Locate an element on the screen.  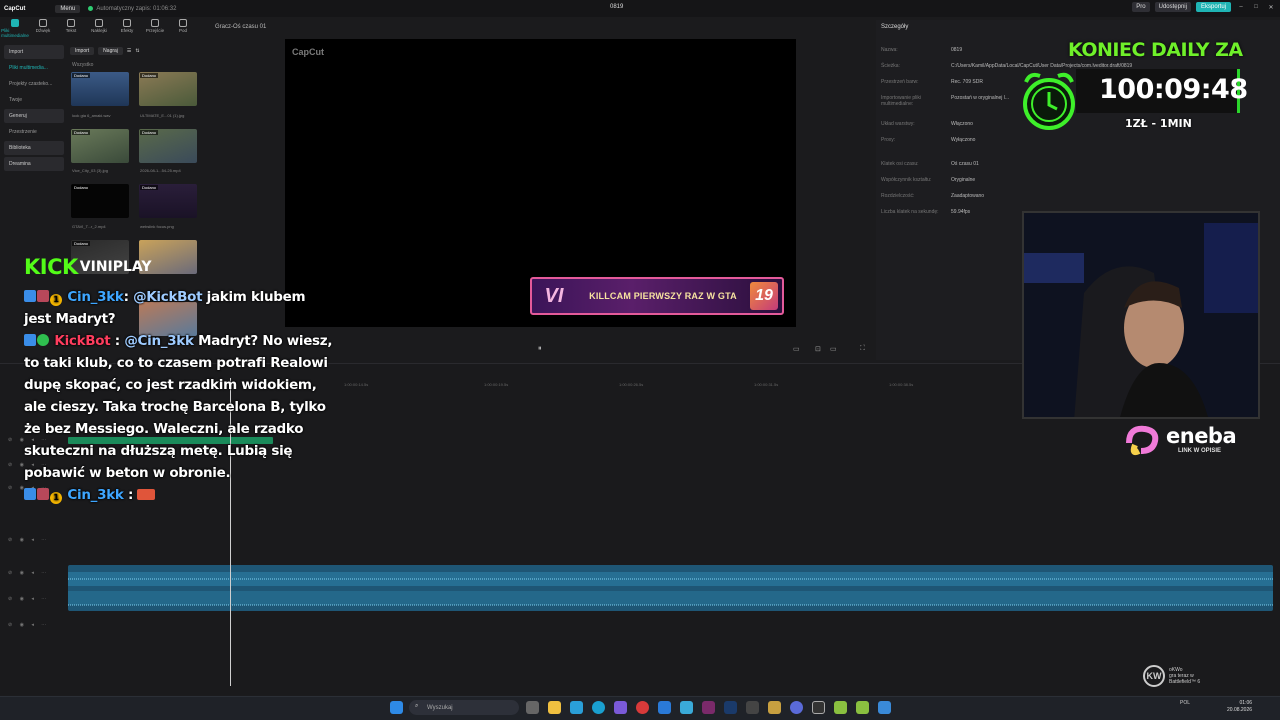
system-clock: 01:06 20.08.2026 is located at coordinates (1239, 707).